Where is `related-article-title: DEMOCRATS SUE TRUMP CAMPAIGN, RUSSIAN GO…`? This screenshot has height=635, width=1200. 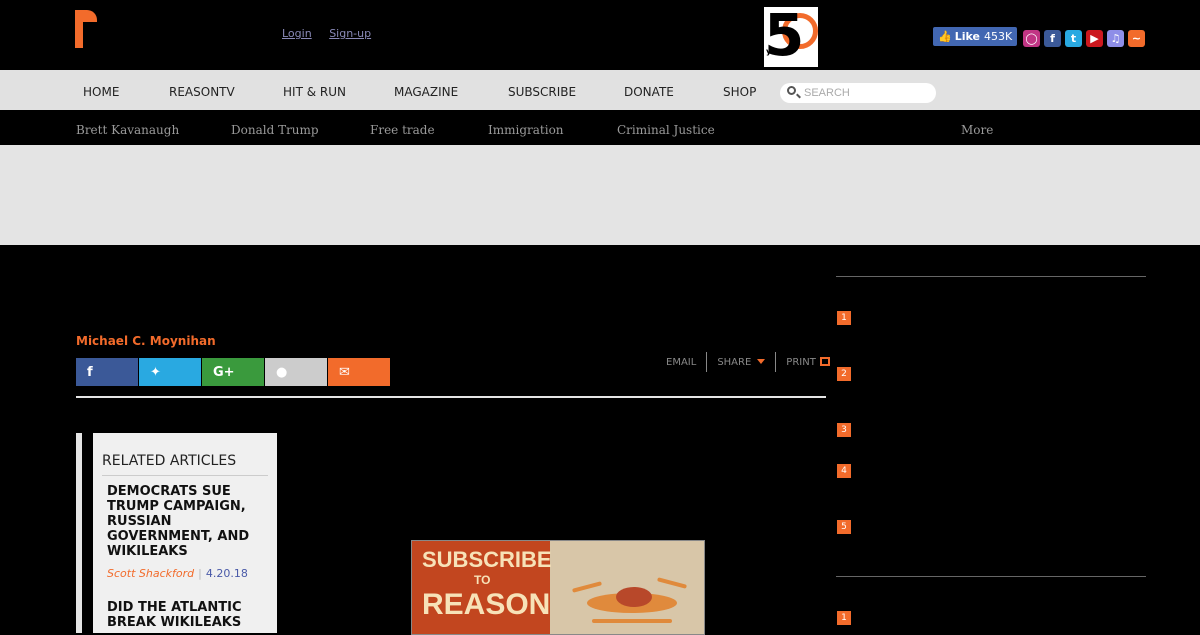
related-article-title: DEMOCRATS SUE TRUMP CAMPAIGN, RUSSIAN GO… is located at coordinates (187, 521).